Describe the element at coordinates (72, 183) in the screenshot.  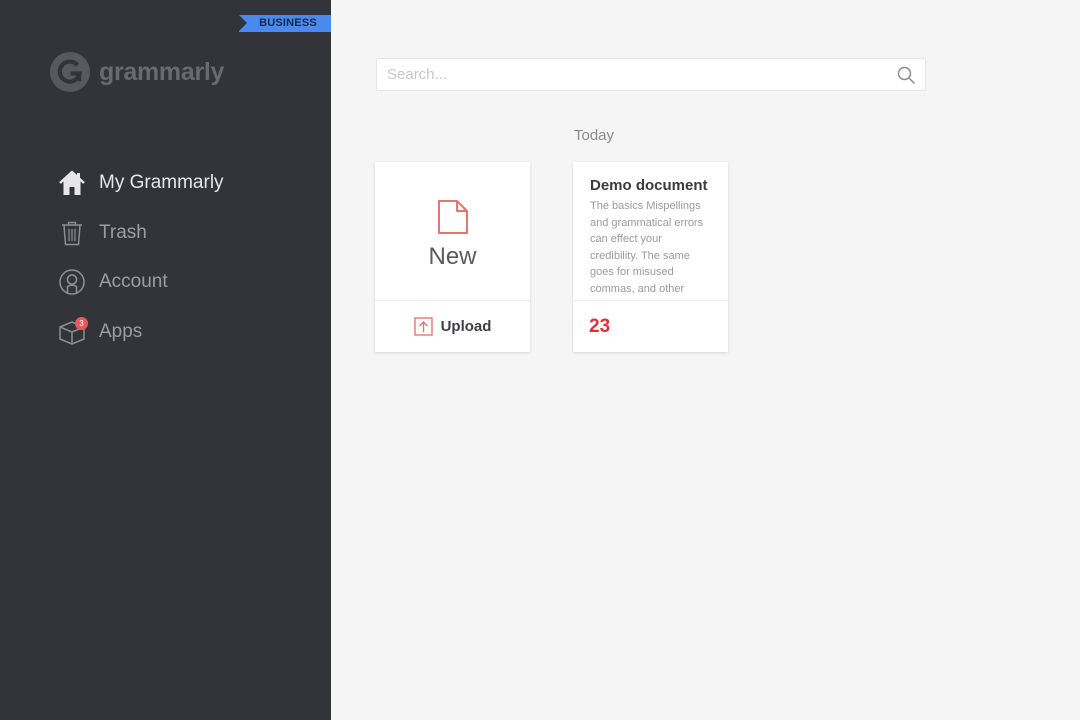
I see `home-icon` at that location.